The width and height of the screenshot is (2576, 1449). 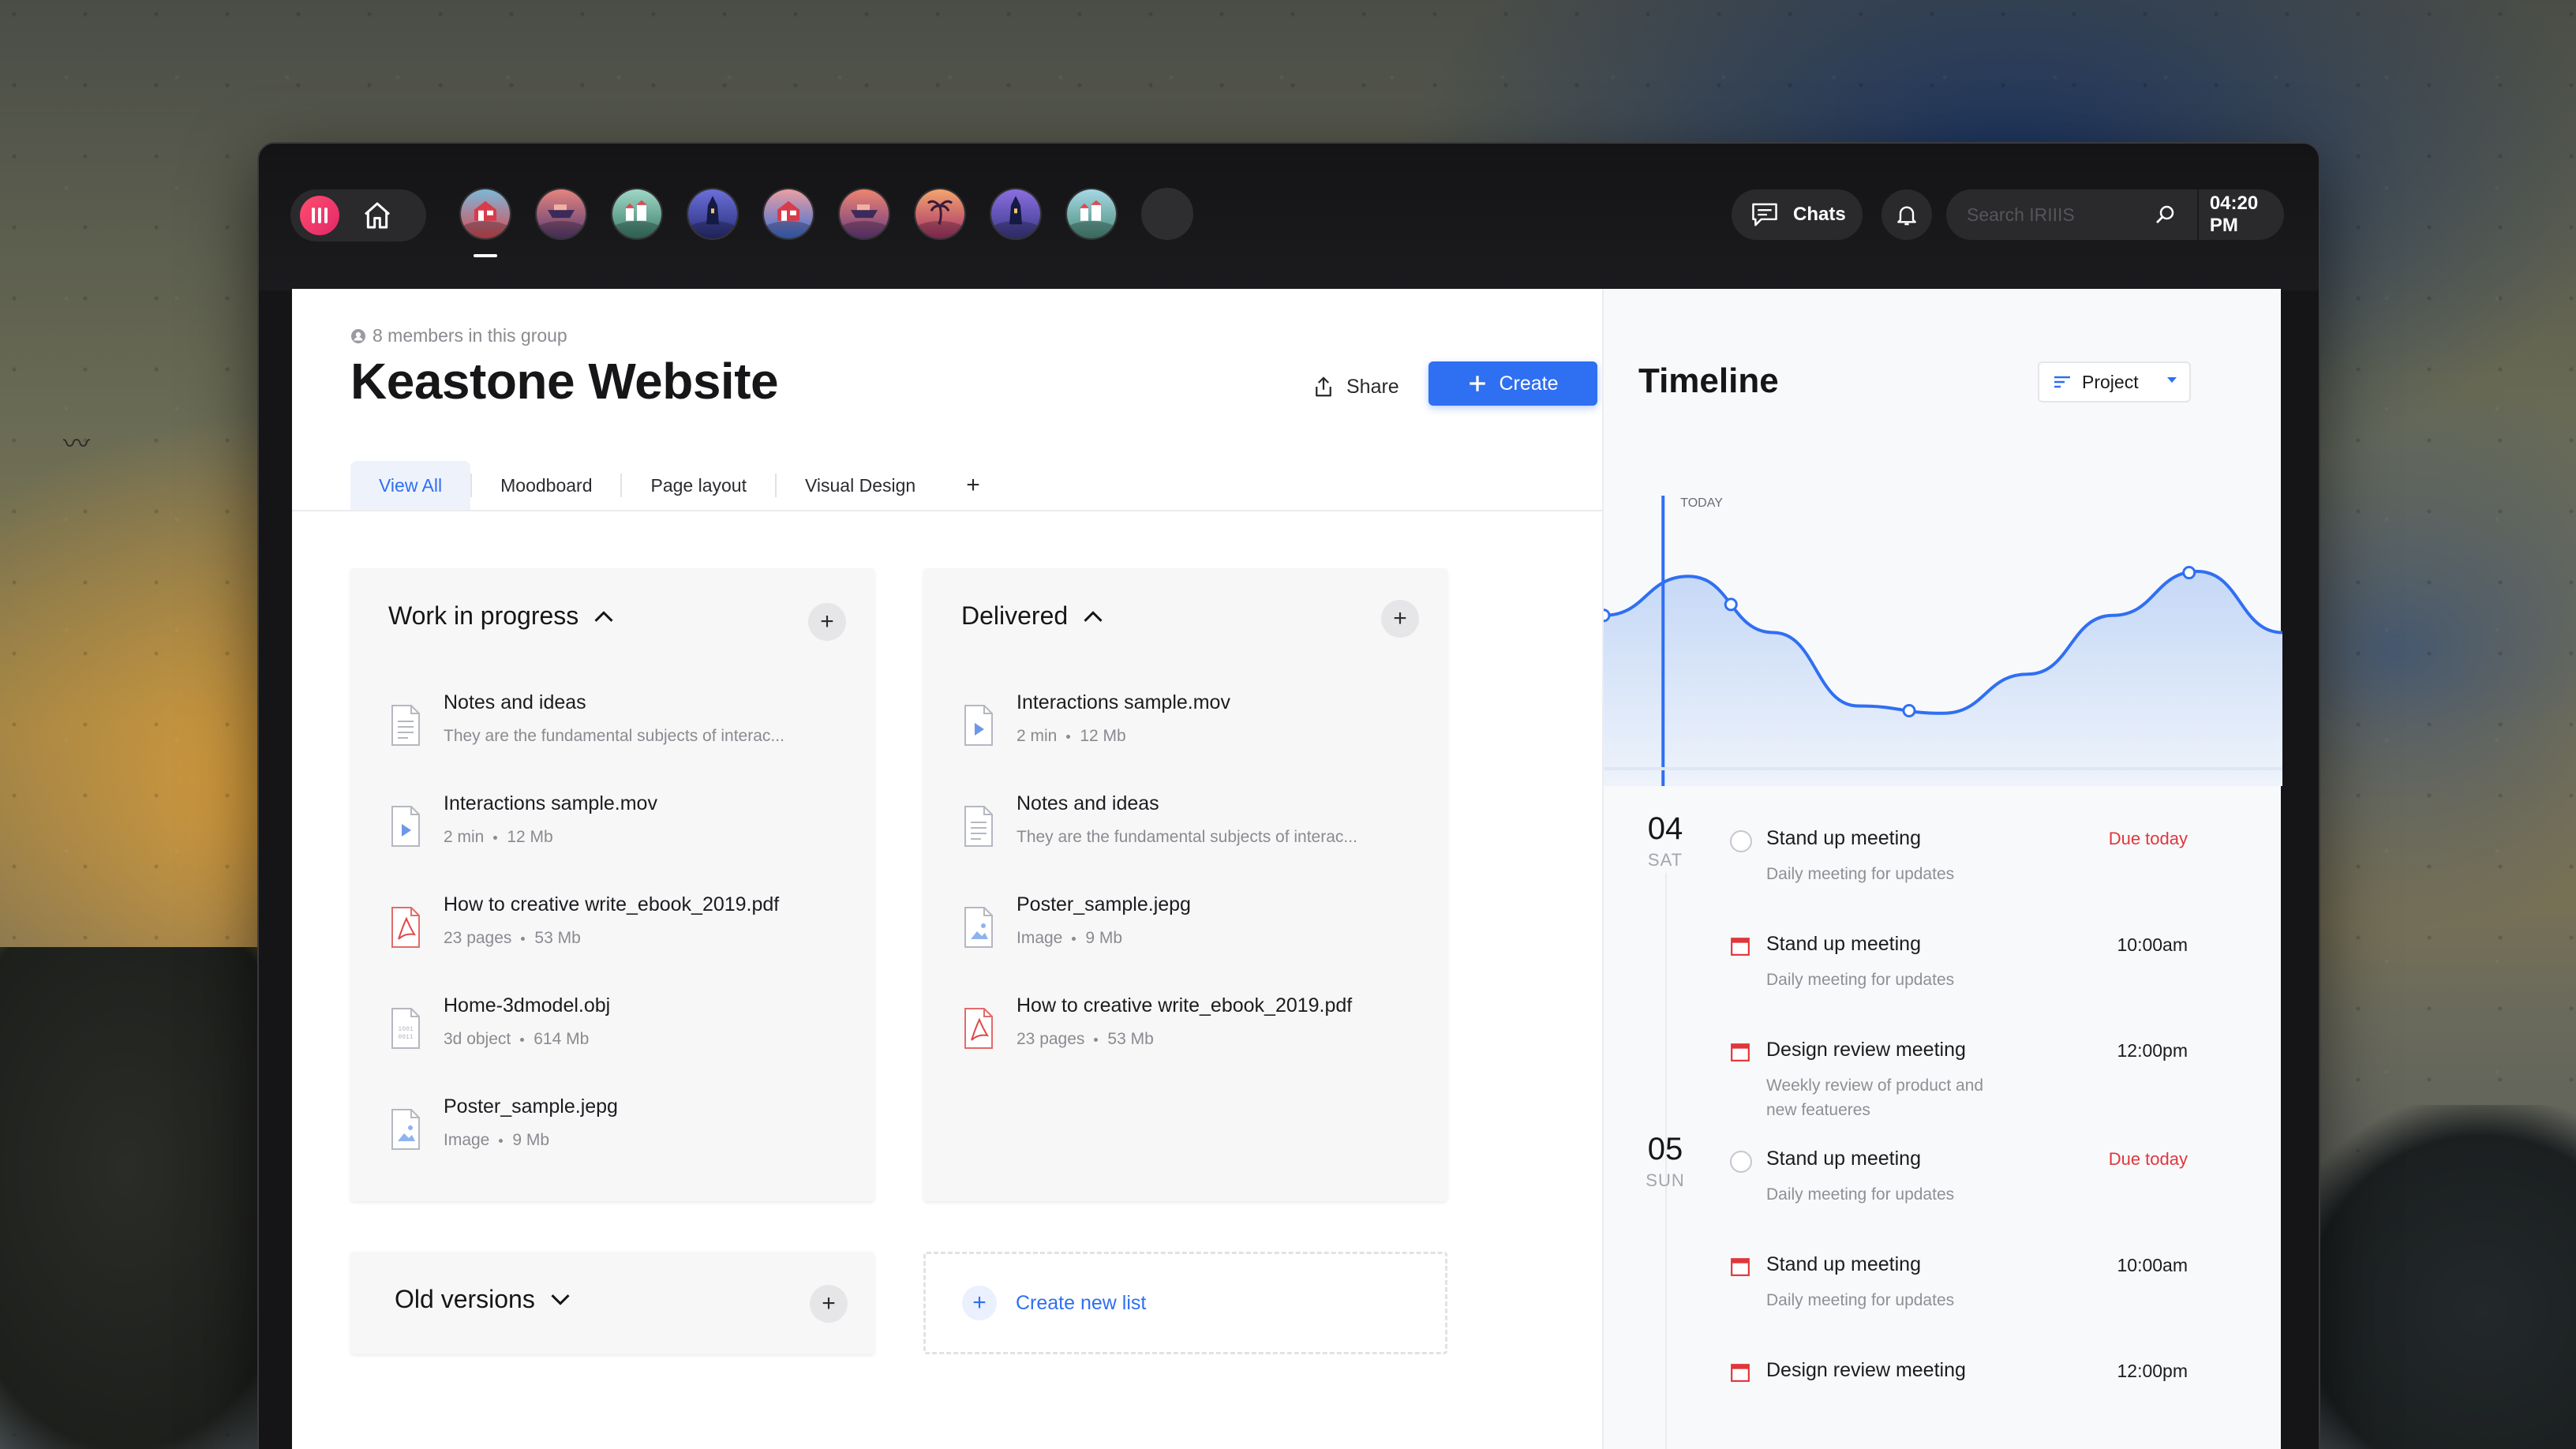 I want to click on create-button: Create, so click(x=1512, y=383).